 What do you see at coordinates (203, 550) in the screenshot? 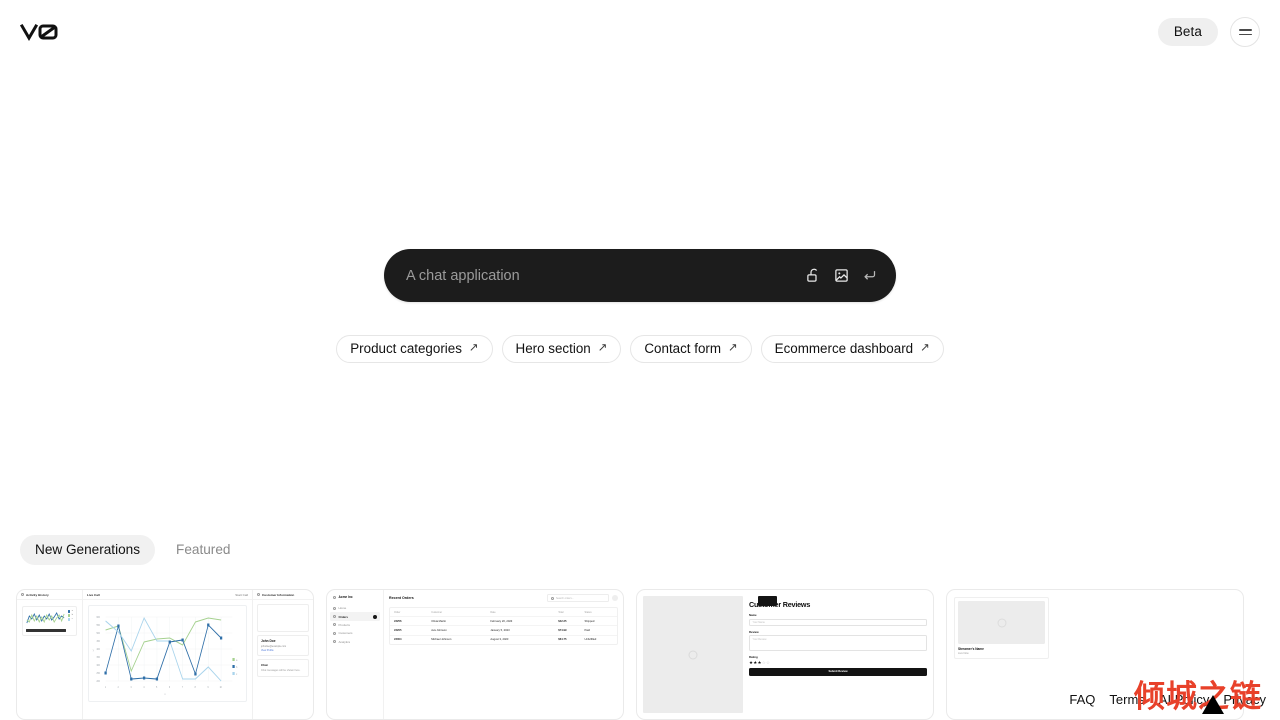
I see `tab-featured: Featured` at bounding box center [203, 550].